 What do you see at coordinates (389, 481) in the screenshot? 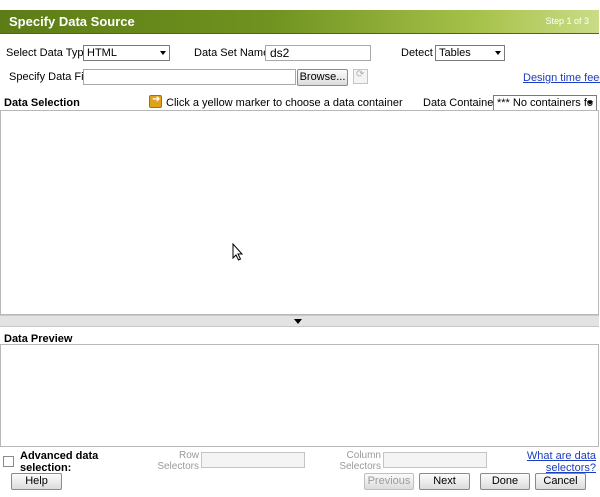
I see `previous-button: Previous` at bounding box center [389, 481].